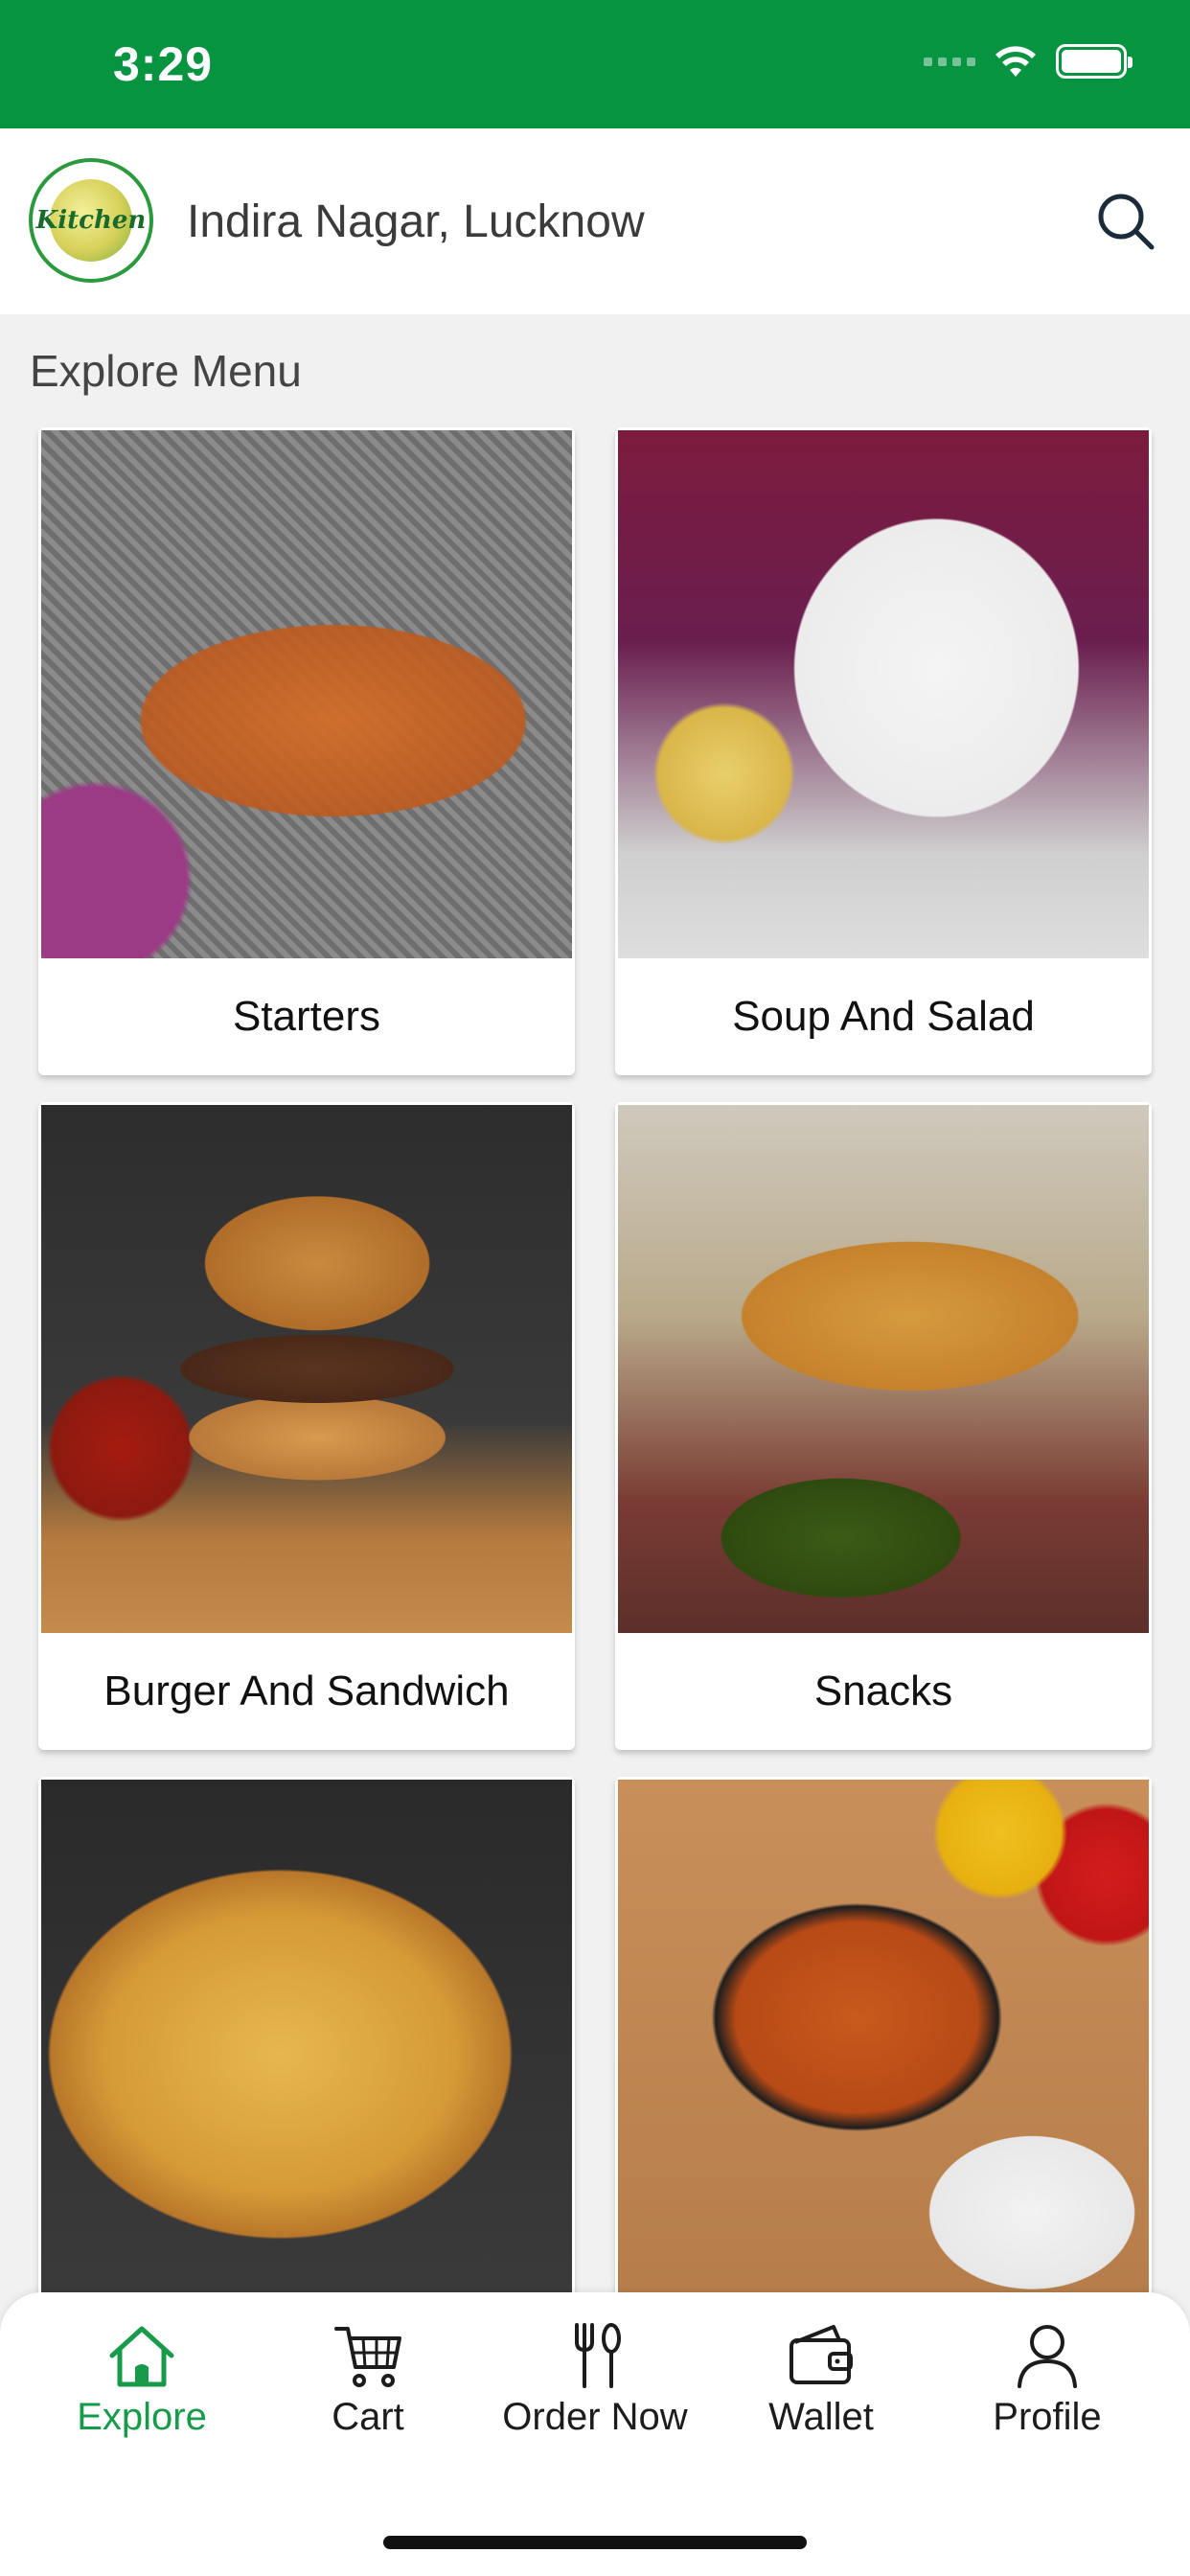  Describe the element at coordinates (1095, 62) in the screenshot. I see `battery-icon` at that location.